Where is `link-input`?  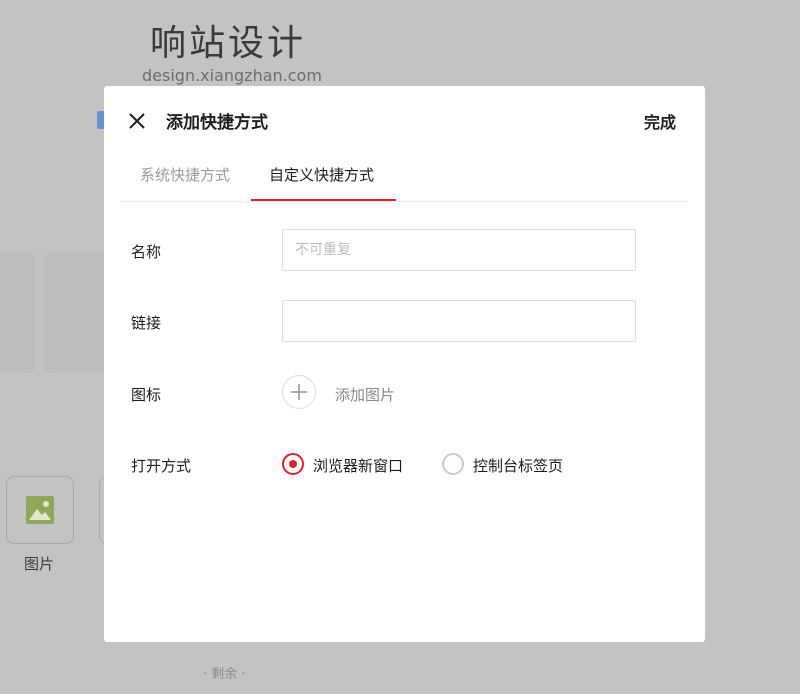 link-input is located at coordinates (459, 321).